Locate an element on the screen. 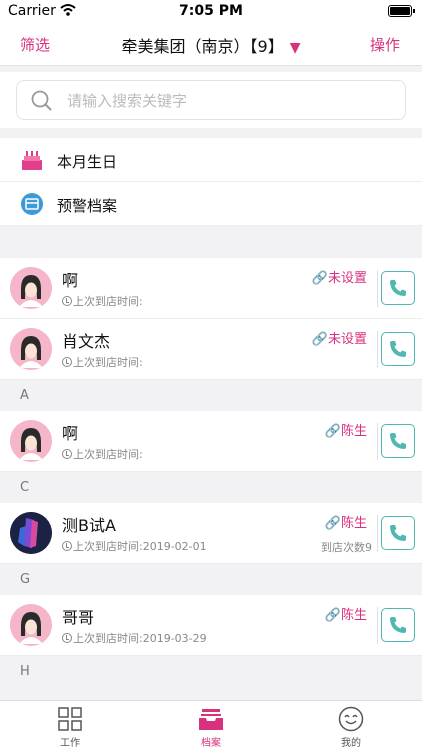 This screenshot has height=750, width=422. tab-mine-label: 我的 is located at coordinates (351, 743).